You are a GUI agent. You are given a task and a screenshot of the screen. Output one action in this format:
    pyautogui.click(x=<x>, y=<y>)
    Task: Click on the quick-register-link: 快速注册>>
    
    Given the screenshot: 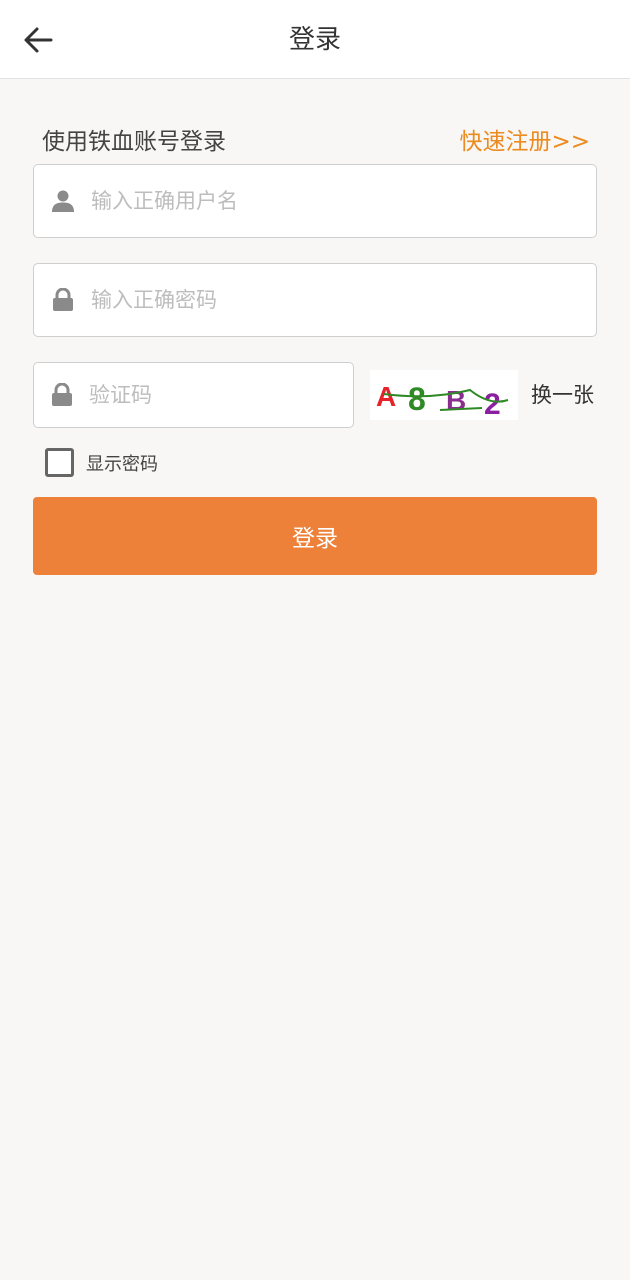 What is the action you would take?
    pyautogui.click(x=524, y=139)
    